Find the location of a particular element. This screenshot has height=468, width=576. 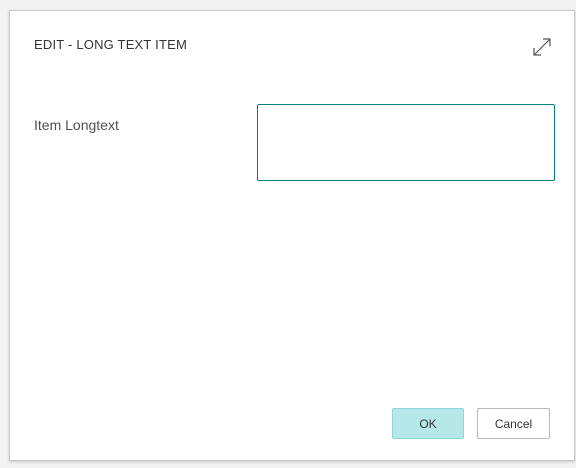

expand-icon is located at coordinates (542, 47).